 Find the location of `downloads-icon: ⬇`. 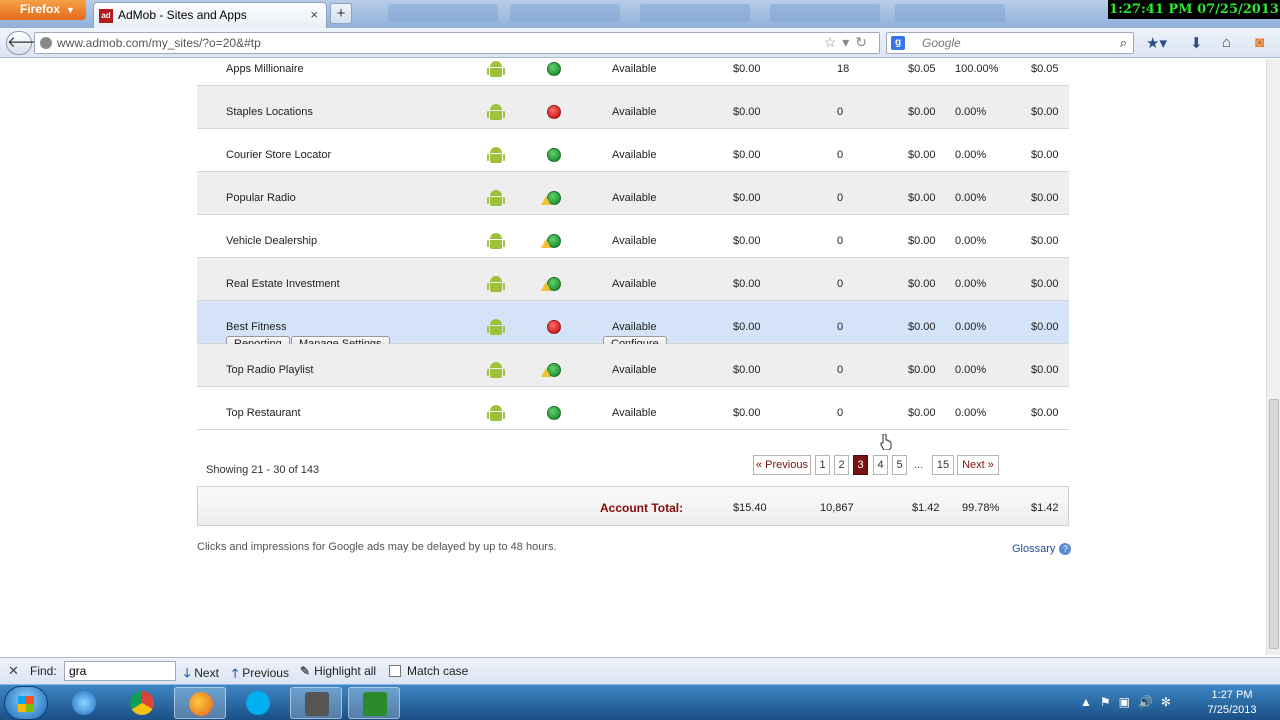

downloads-icon: ⬇ is located at coordinates (1196, 43).